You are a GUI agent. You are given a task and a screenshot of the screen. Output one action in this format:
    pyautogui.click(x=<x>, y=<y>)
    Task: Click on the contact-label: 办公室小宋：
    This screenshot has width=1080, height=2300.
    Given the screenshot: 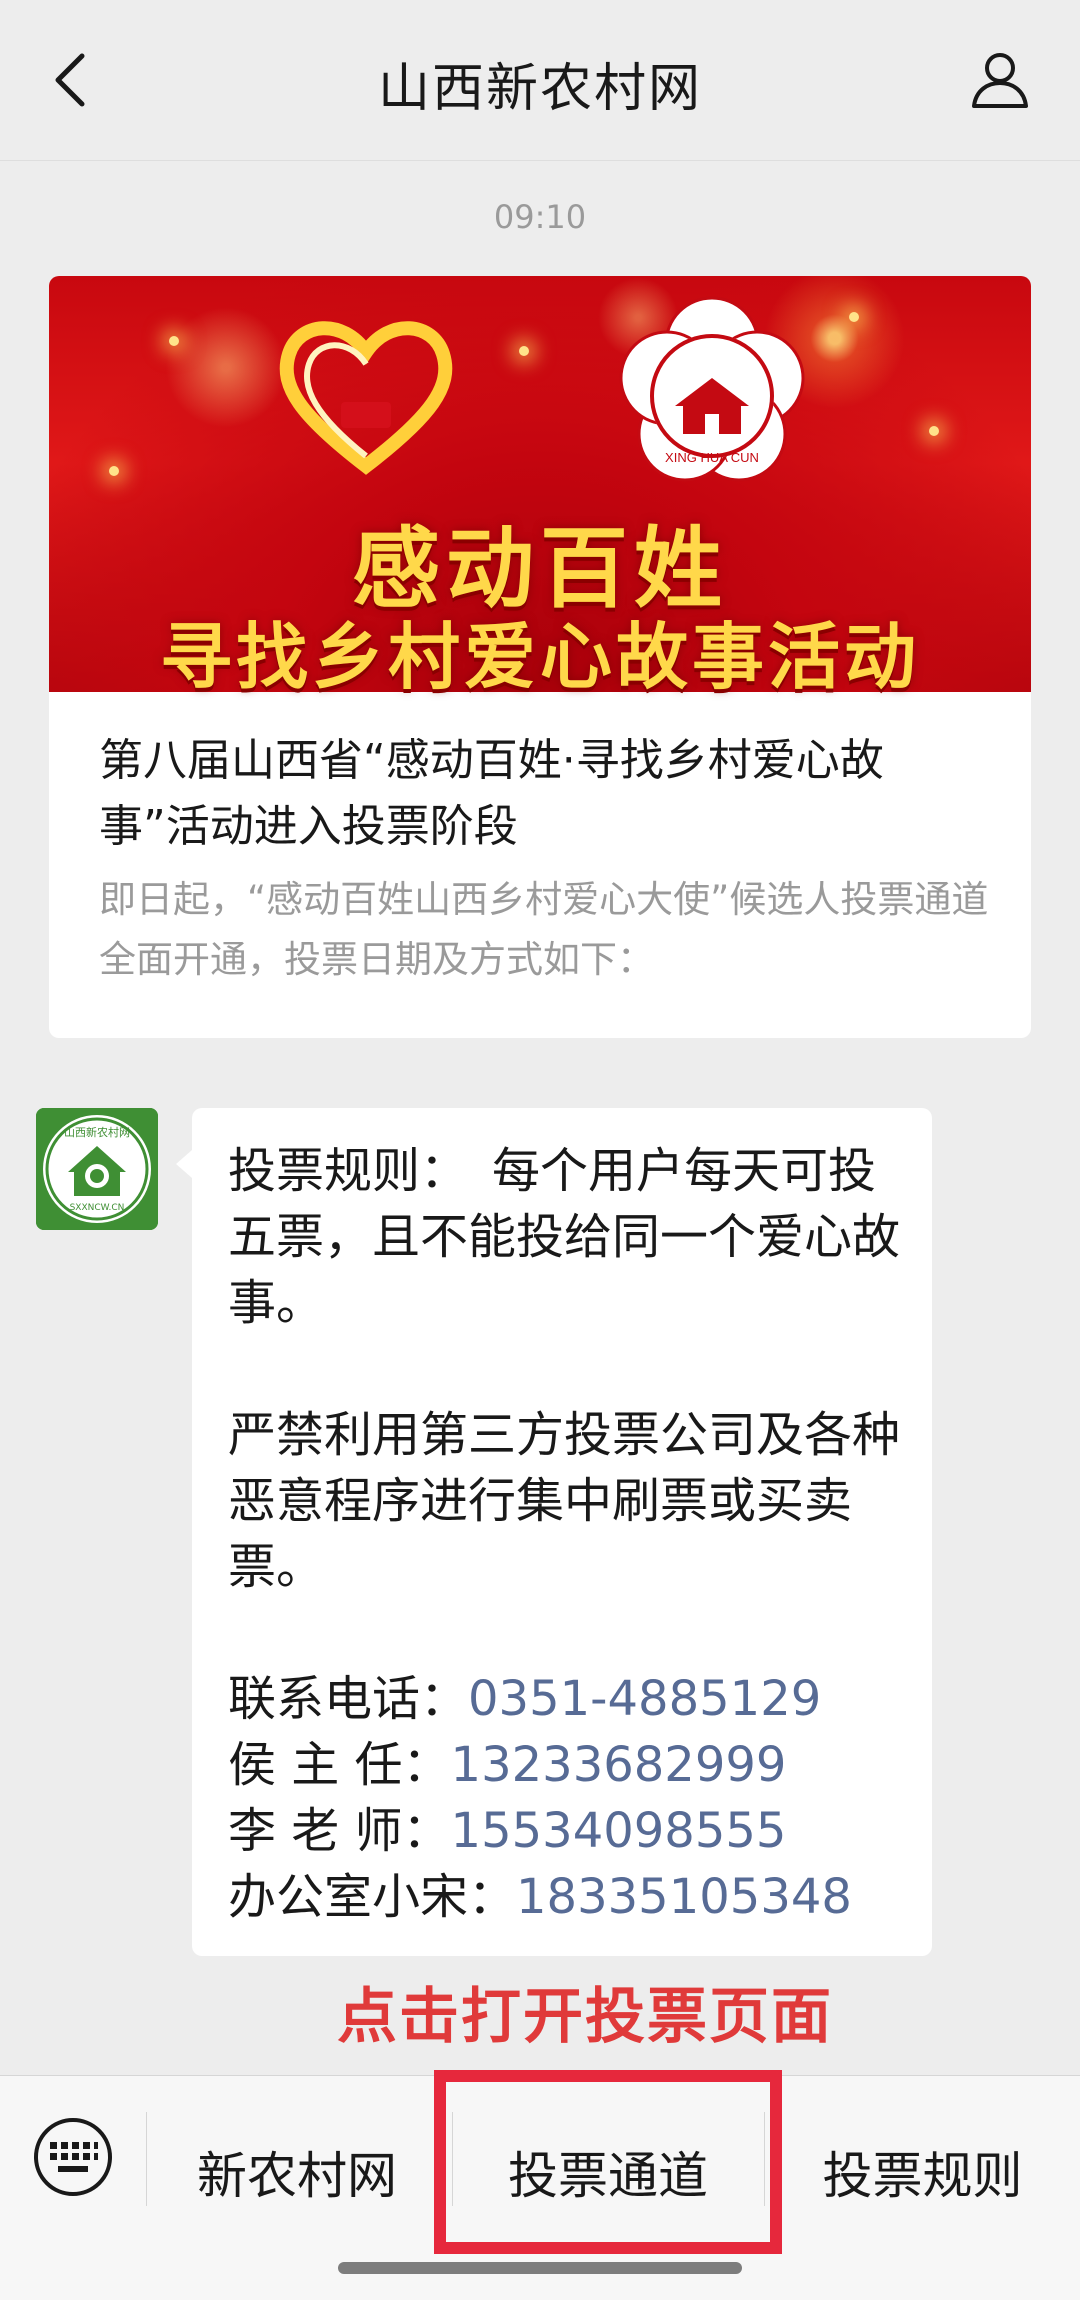 What is the action you would take?
    pyautogui.click(x=372, y=1897)
    